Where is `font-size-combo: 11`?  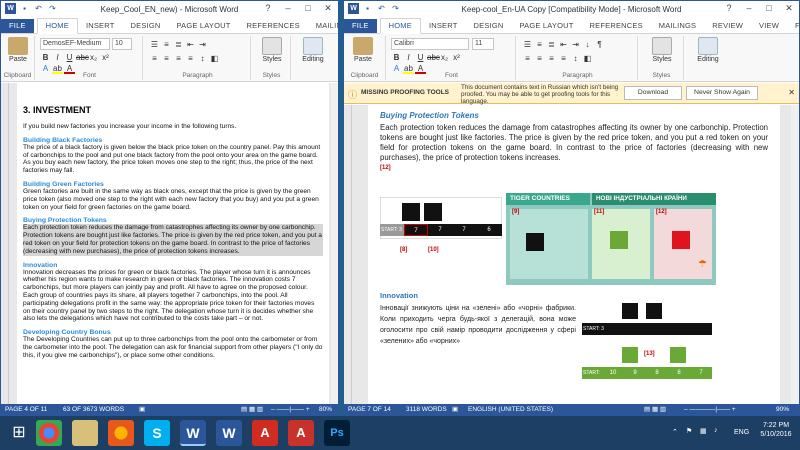
font-size-combo: 11 is located at coordinates (483, 44).